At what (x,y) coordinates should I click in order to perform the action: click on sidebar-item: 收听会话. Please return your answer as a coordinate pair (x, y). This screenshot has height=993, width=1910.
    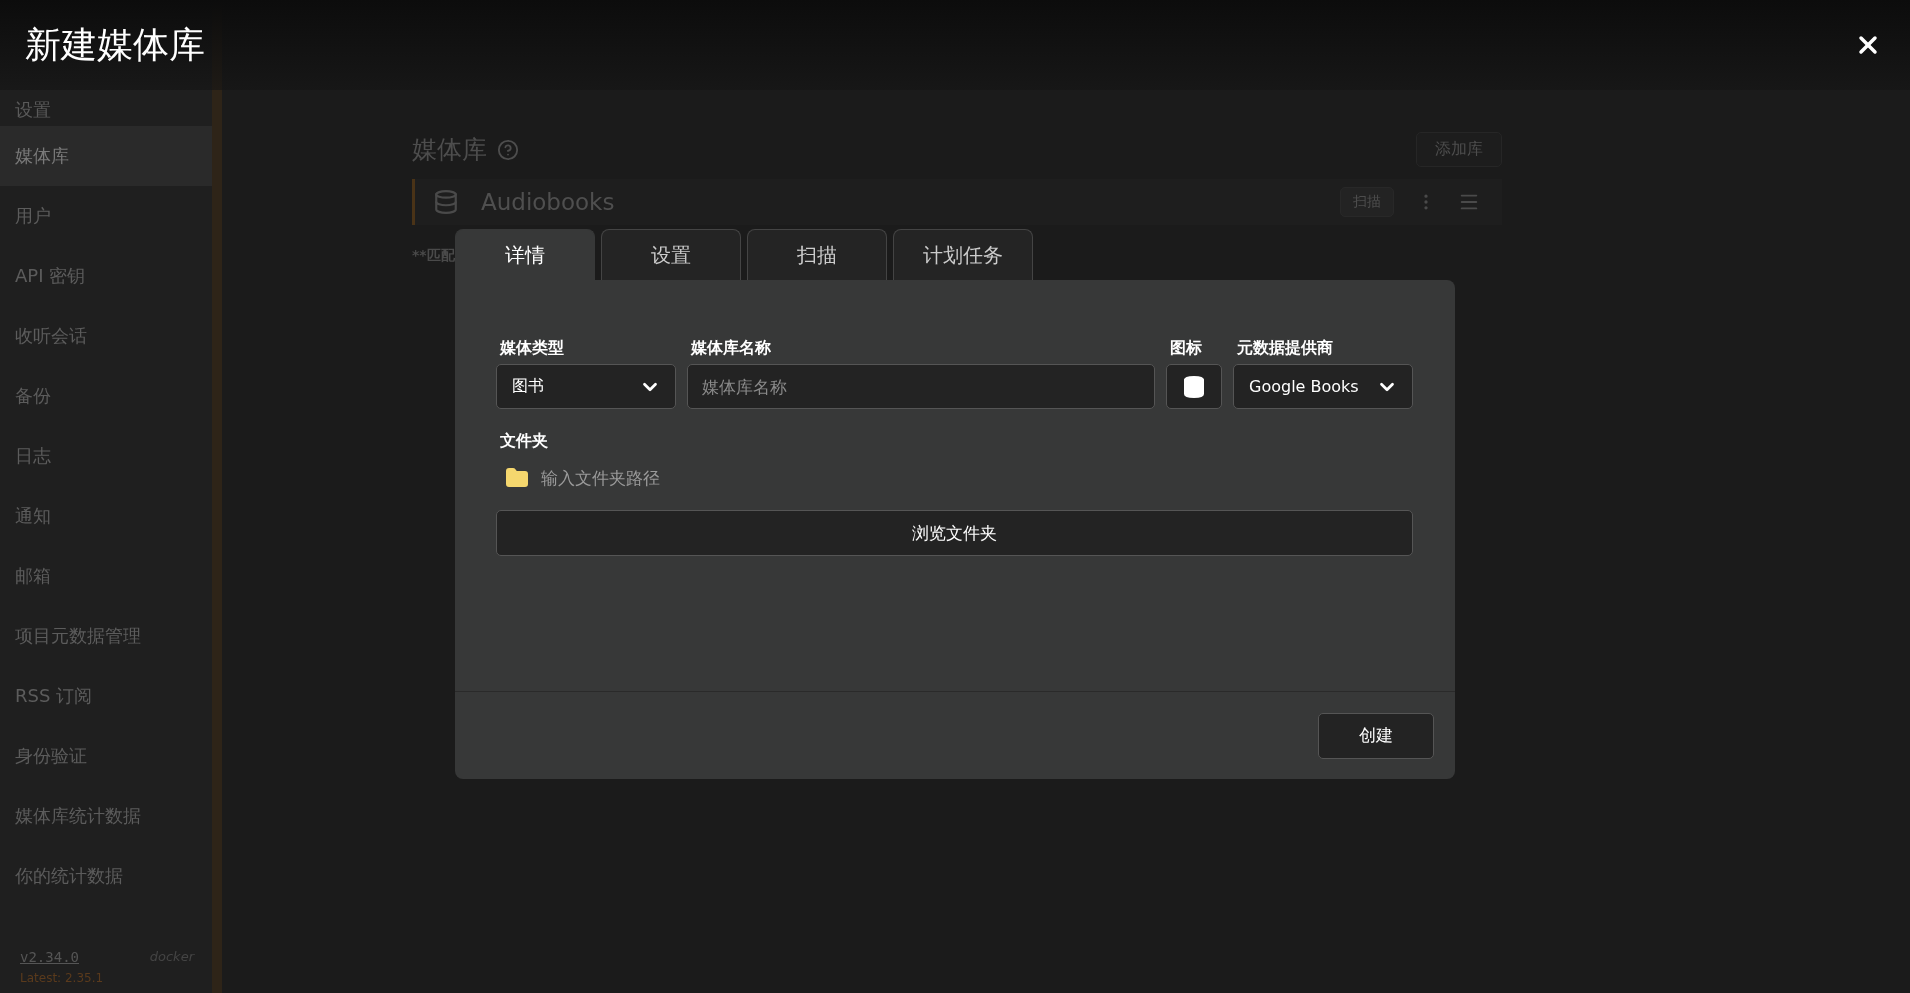
    Looking at the image, I should click on (106, 336).